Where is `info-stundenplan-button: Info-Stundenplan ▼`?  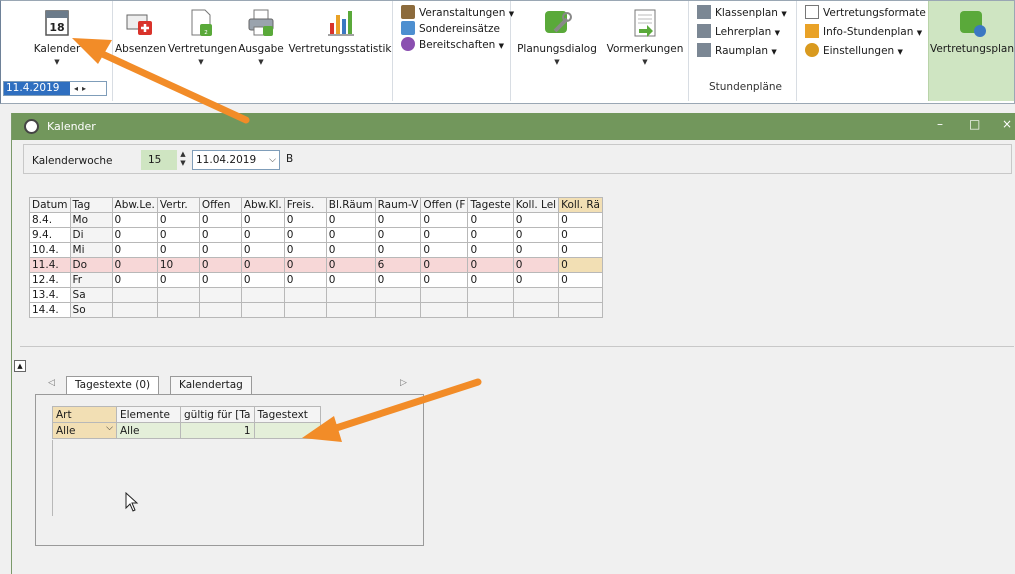
info-stundenplan-button: Info-Stundenplan ▼ is located at coordinates (863, 32).